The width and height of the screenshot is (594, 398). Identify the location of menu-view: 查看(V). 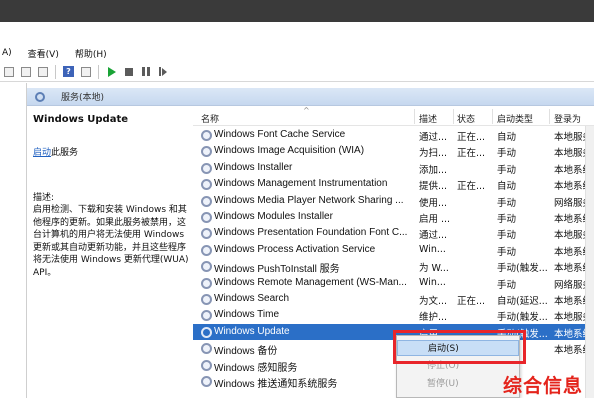
(43, 53).